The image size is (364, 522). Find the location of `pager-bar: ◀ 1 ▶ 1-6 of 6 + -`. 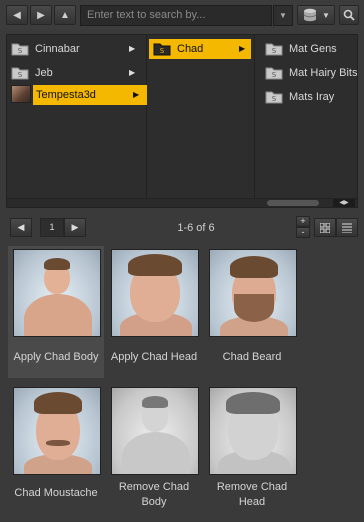

pager-bar: ◀ 1 ▶ 1-6 of 6 + - is located at coordinates (182, 227).